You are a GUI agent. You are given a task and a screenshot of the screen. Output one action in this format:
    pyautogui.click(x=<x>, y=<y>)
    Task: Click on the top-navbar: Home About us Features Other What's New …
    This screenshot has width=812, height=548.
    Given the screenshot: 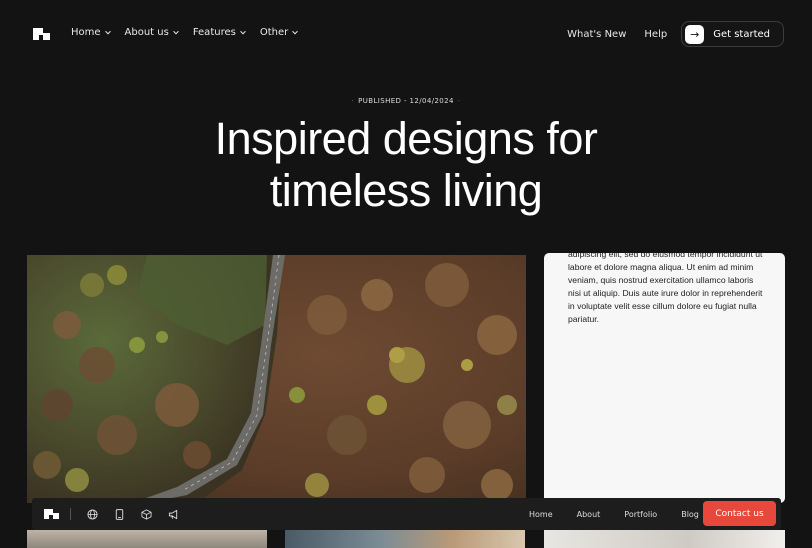 What is the action you would take?
    pyautogui.click(x=406, y=34)
    